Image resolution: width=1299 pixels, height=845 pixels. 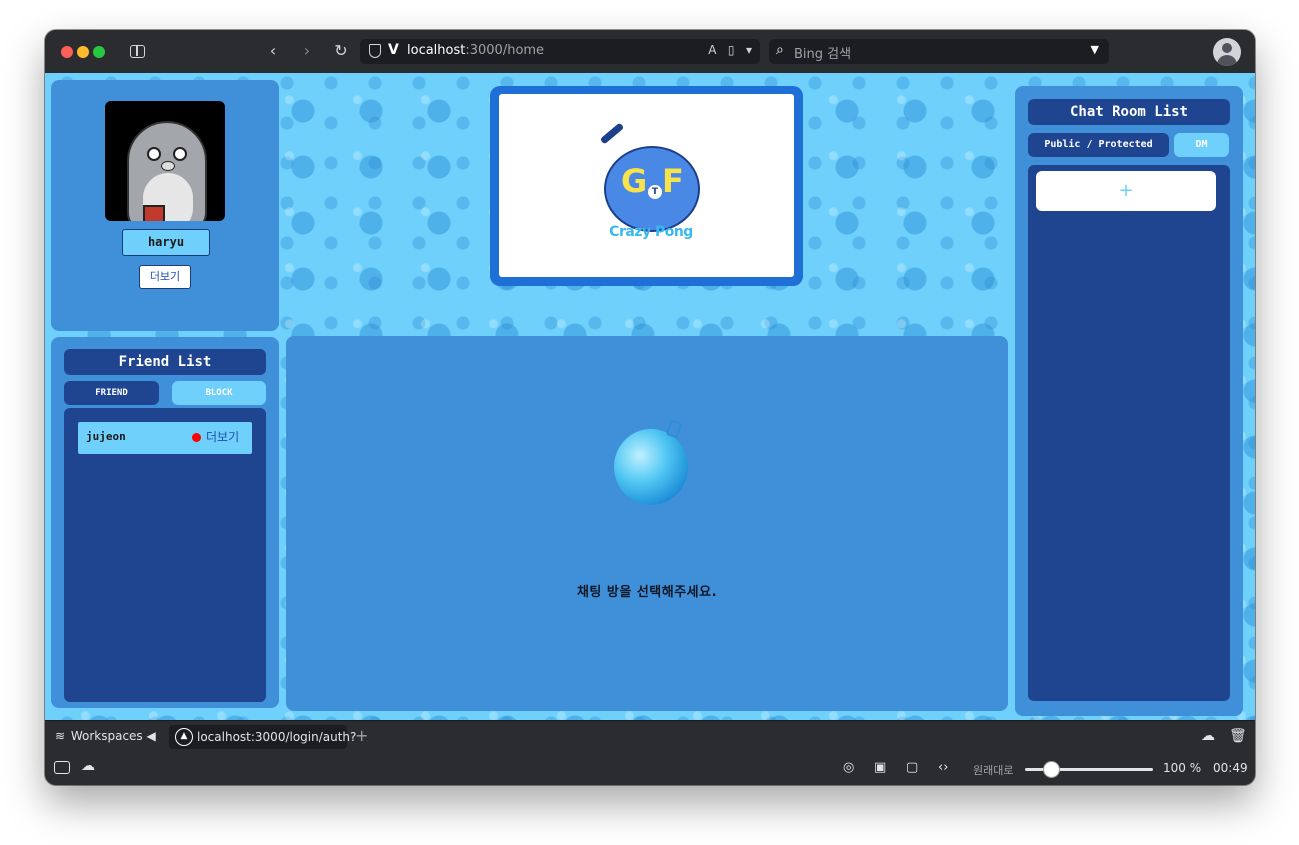 What do you see at coordinates (375, 51) in the screenshot?
I see `shield-icon` at bounding box center [375, 51].